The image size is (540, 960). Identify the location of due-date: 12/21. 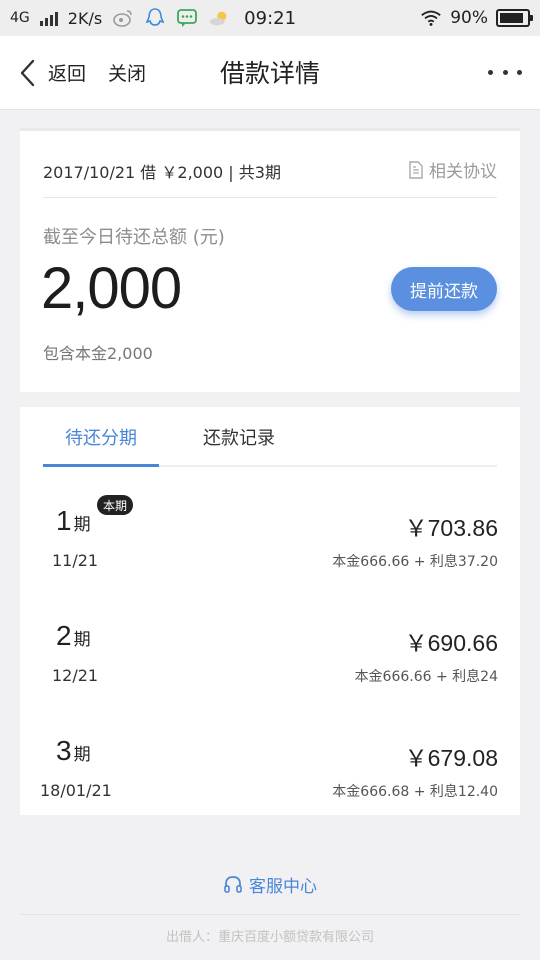
(75, 675).